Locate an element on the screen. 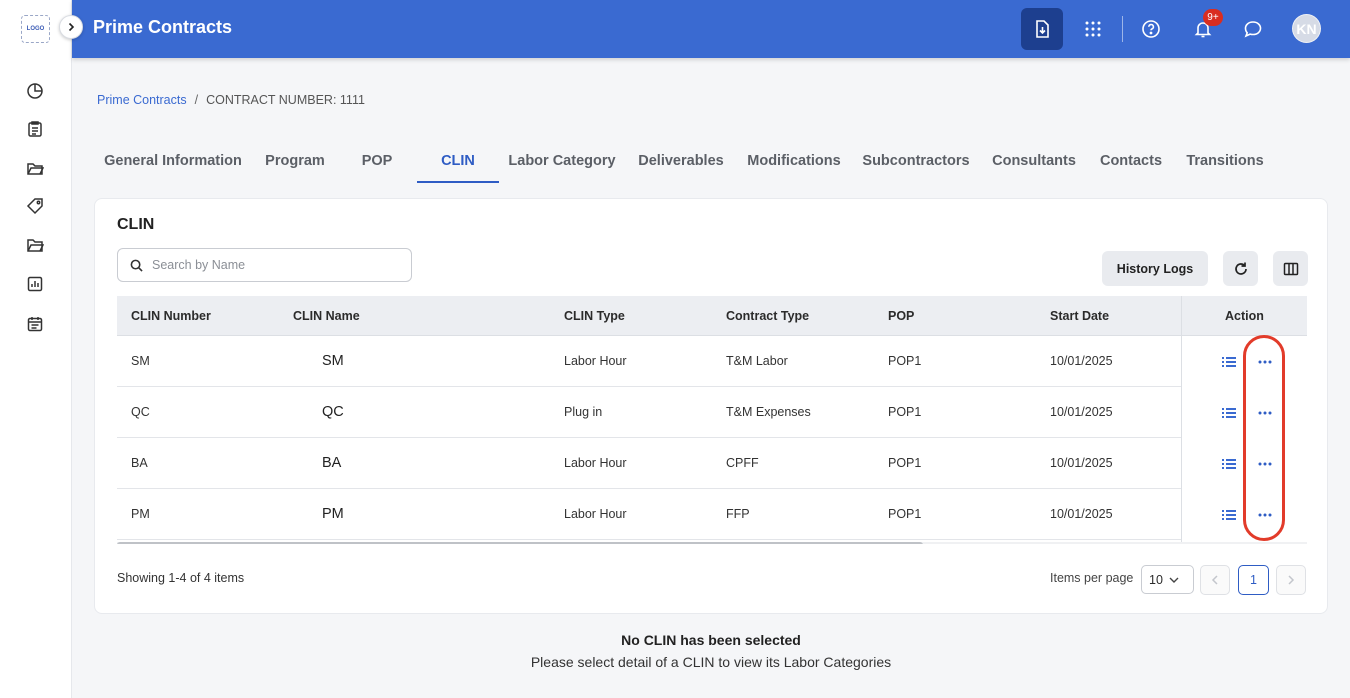 The width and height of the screenshot is (1350, 698). search-input is located at coordinates (272, 265).